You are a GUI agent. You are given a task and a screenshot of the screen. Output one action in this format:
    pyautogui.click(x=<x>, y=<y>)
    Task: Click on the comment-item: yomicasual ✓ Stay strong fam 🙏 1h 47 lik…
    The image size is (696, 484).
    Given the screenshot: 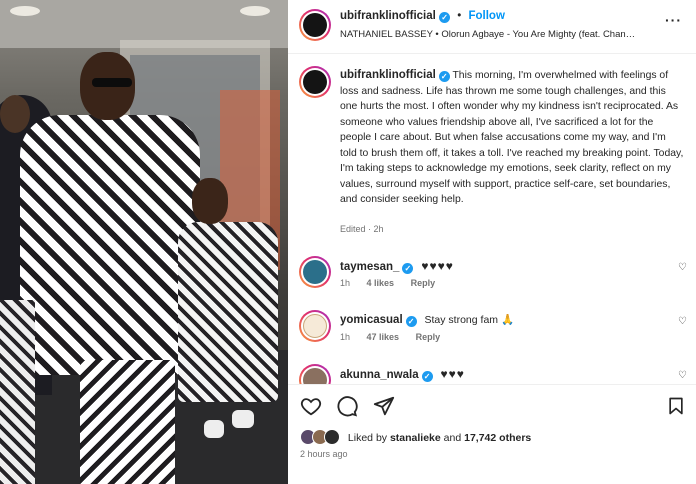 What is the action you would take?
    pyautogui.click(x=494, y=330)
    